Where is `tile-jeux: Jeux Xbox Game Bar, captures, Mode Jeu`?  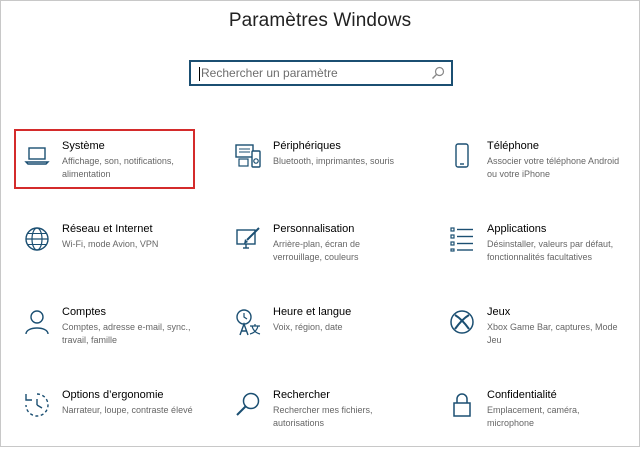 tile-jeux: Jeux Xbox Game Bar, captures, Mode Jeu is located at coordinates (532, 338).